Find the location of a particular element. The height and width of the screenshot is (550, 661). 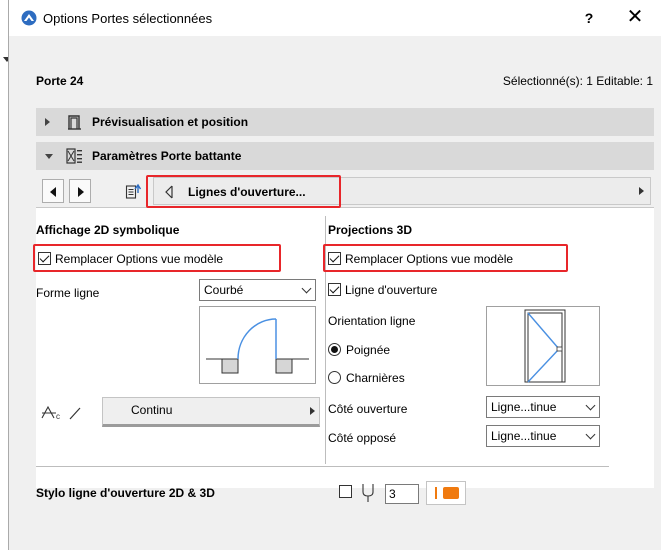

line-type-value: Continu is located at coordinates (152, 410).